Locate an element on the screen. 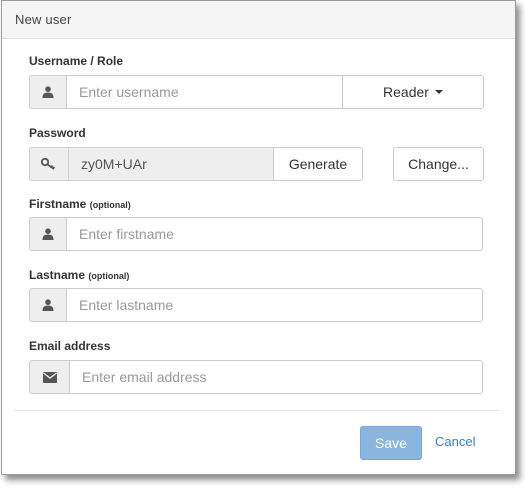 The image size is (527, 490). lastname-input: Enter lastname is located at coordinates (275, 305).